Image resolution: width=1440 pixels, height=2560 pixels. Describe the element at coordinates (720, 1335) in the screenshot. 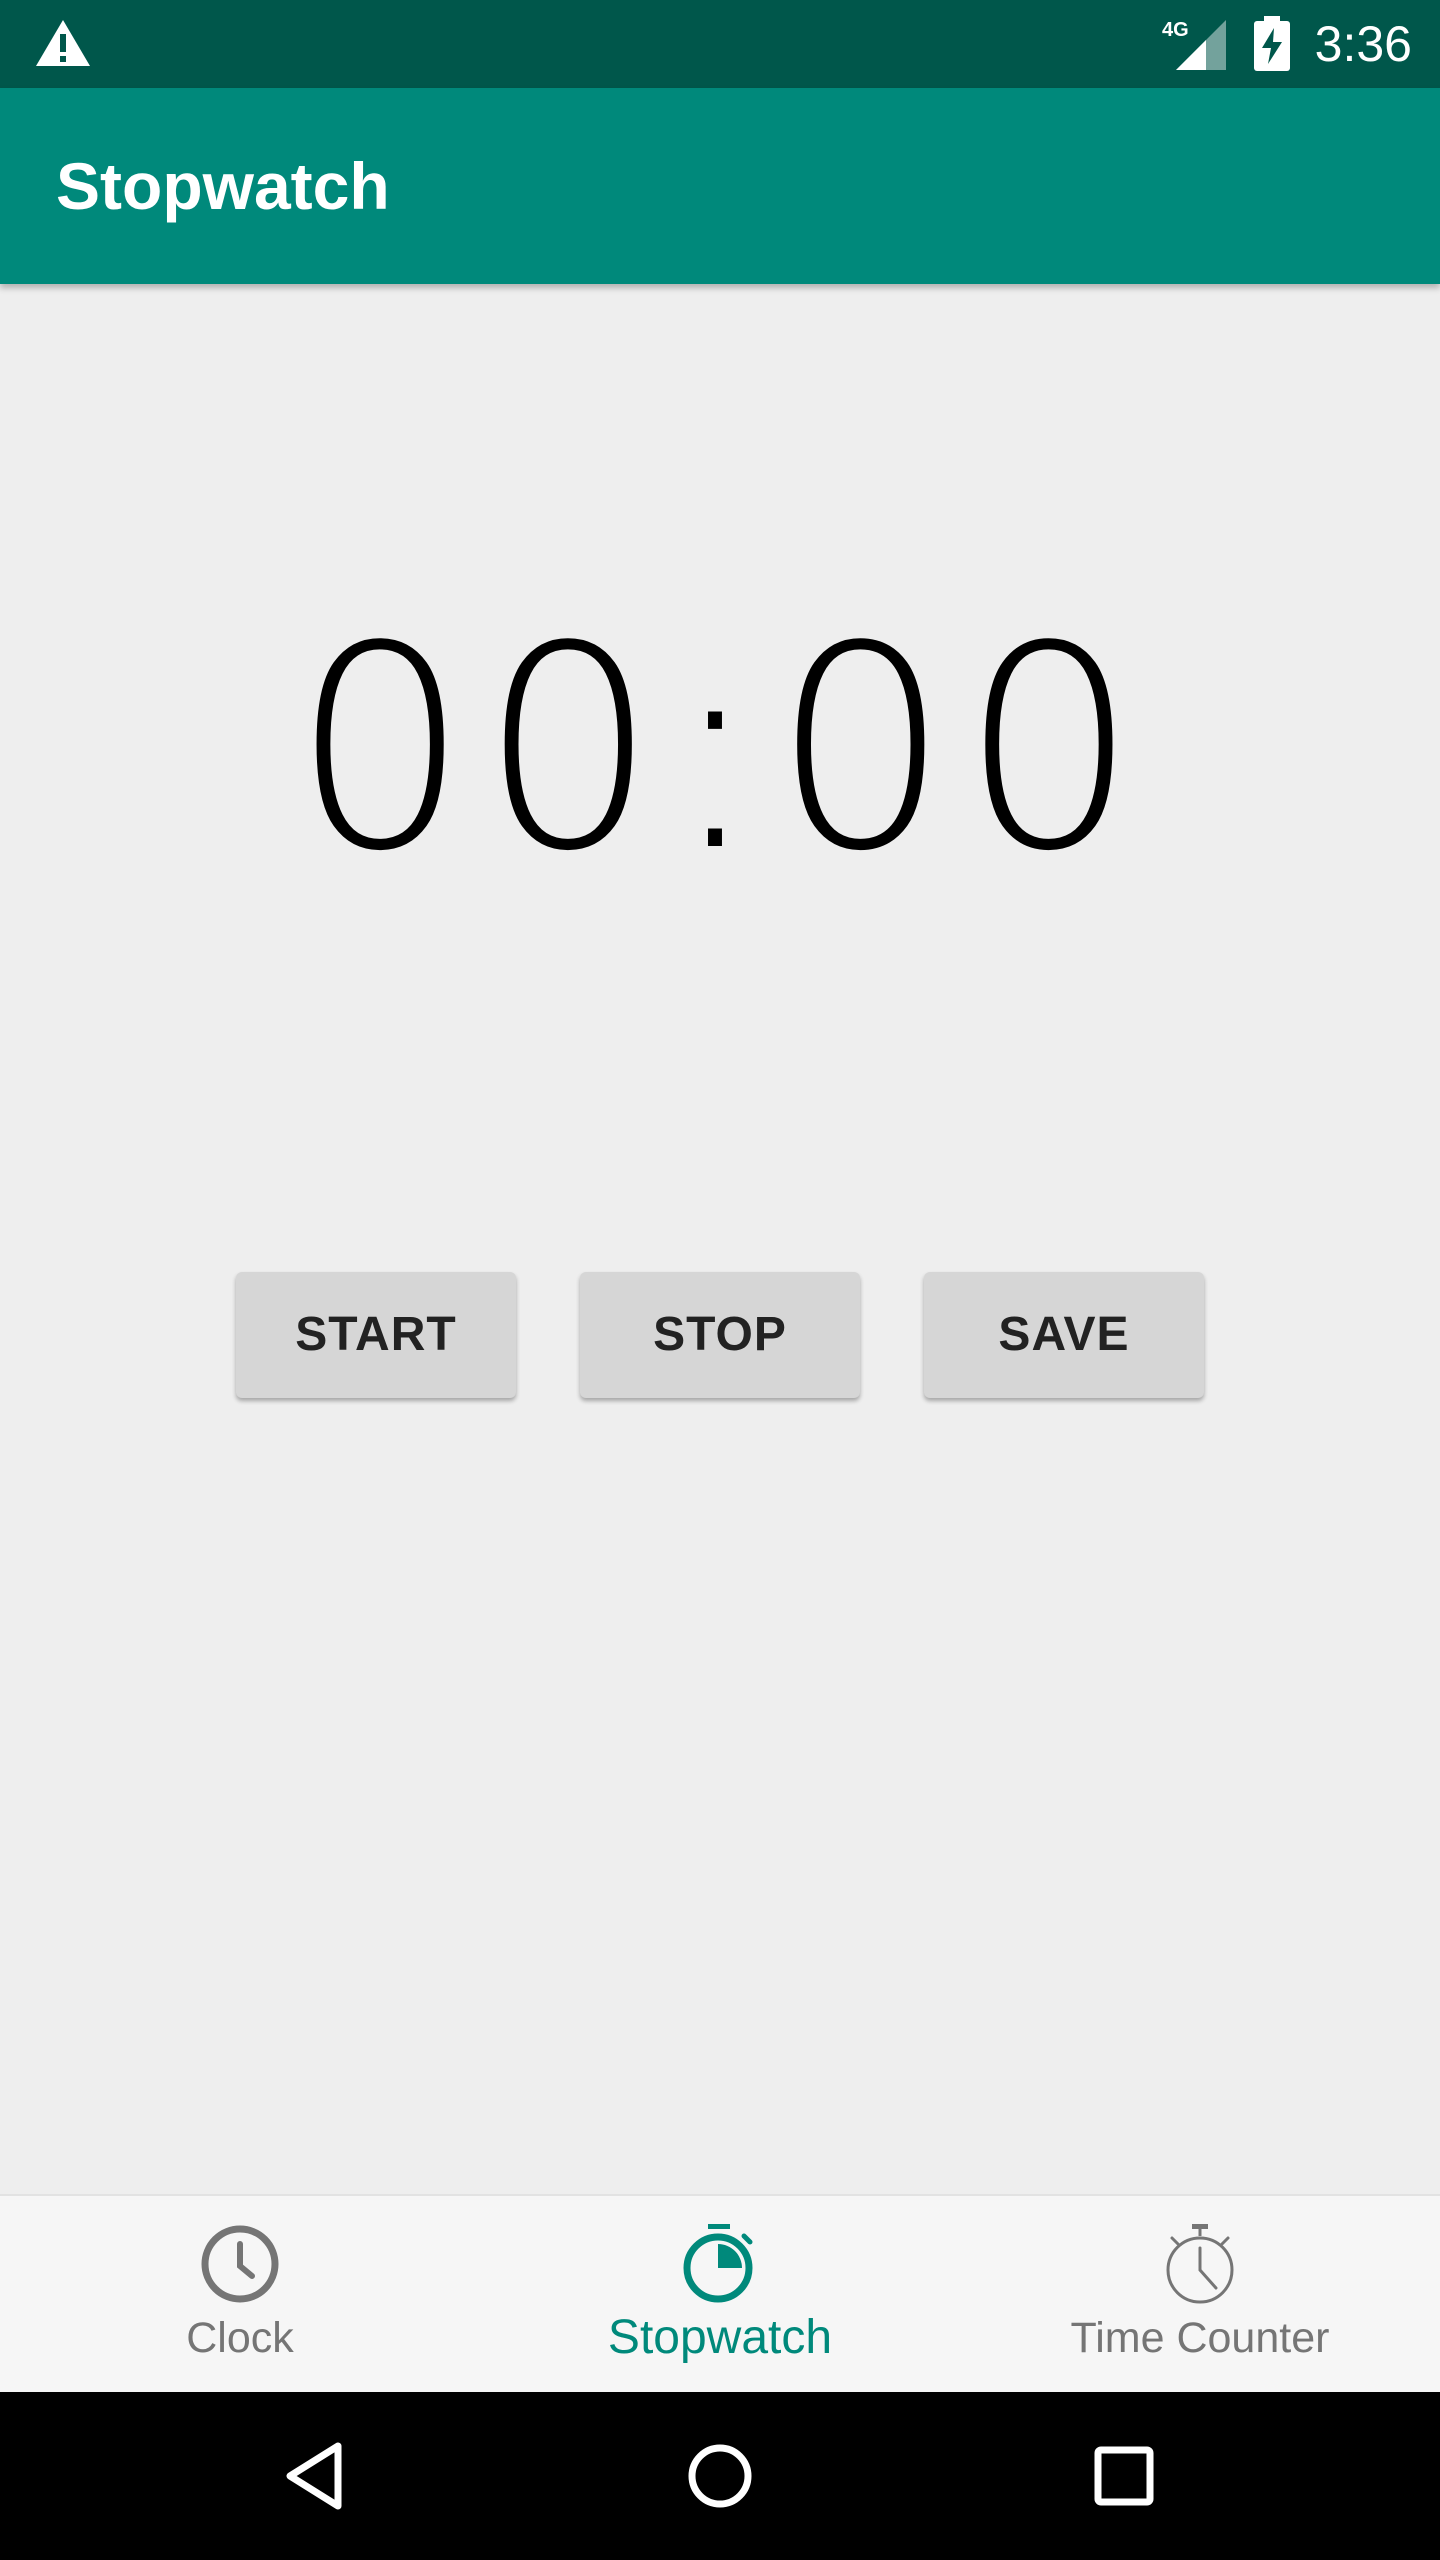

I see `stop-button: STOP` at that location.